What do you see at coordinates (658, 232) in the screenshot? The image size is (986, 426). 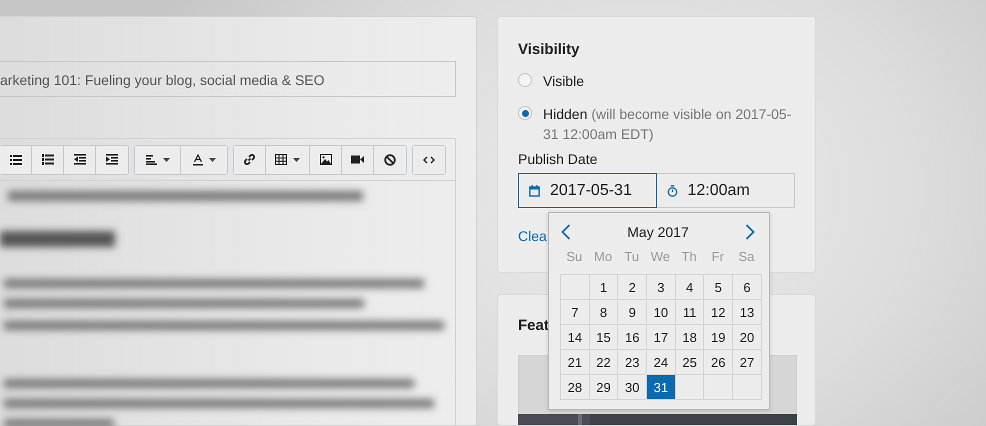 I see `month-title: May 2017` at bounding box center [658, 232].